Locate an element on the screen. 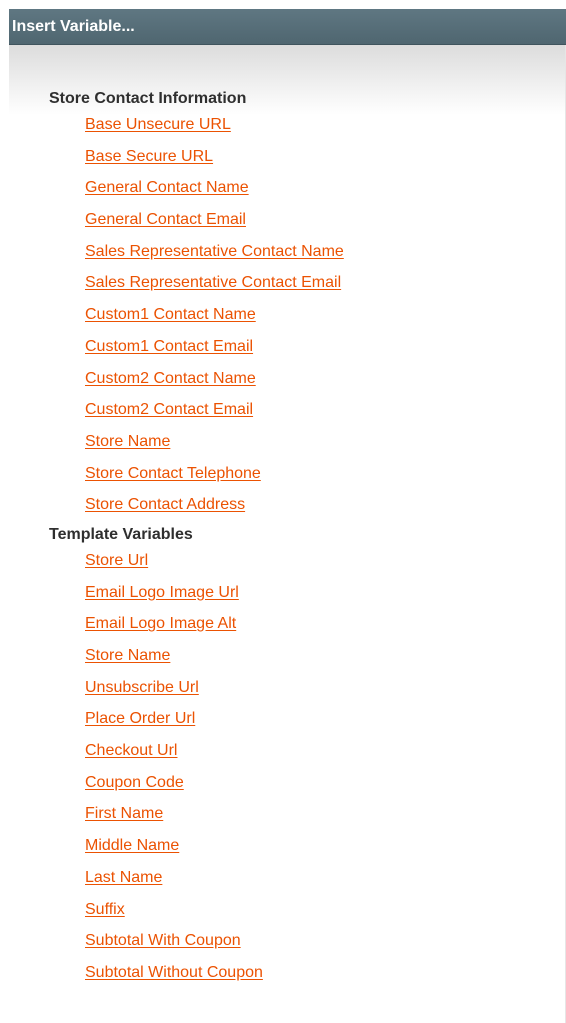 The height and width of the screenshot is (1023, 566). list-item: Custom1 Contact Name is located at coordinates (325, 318).